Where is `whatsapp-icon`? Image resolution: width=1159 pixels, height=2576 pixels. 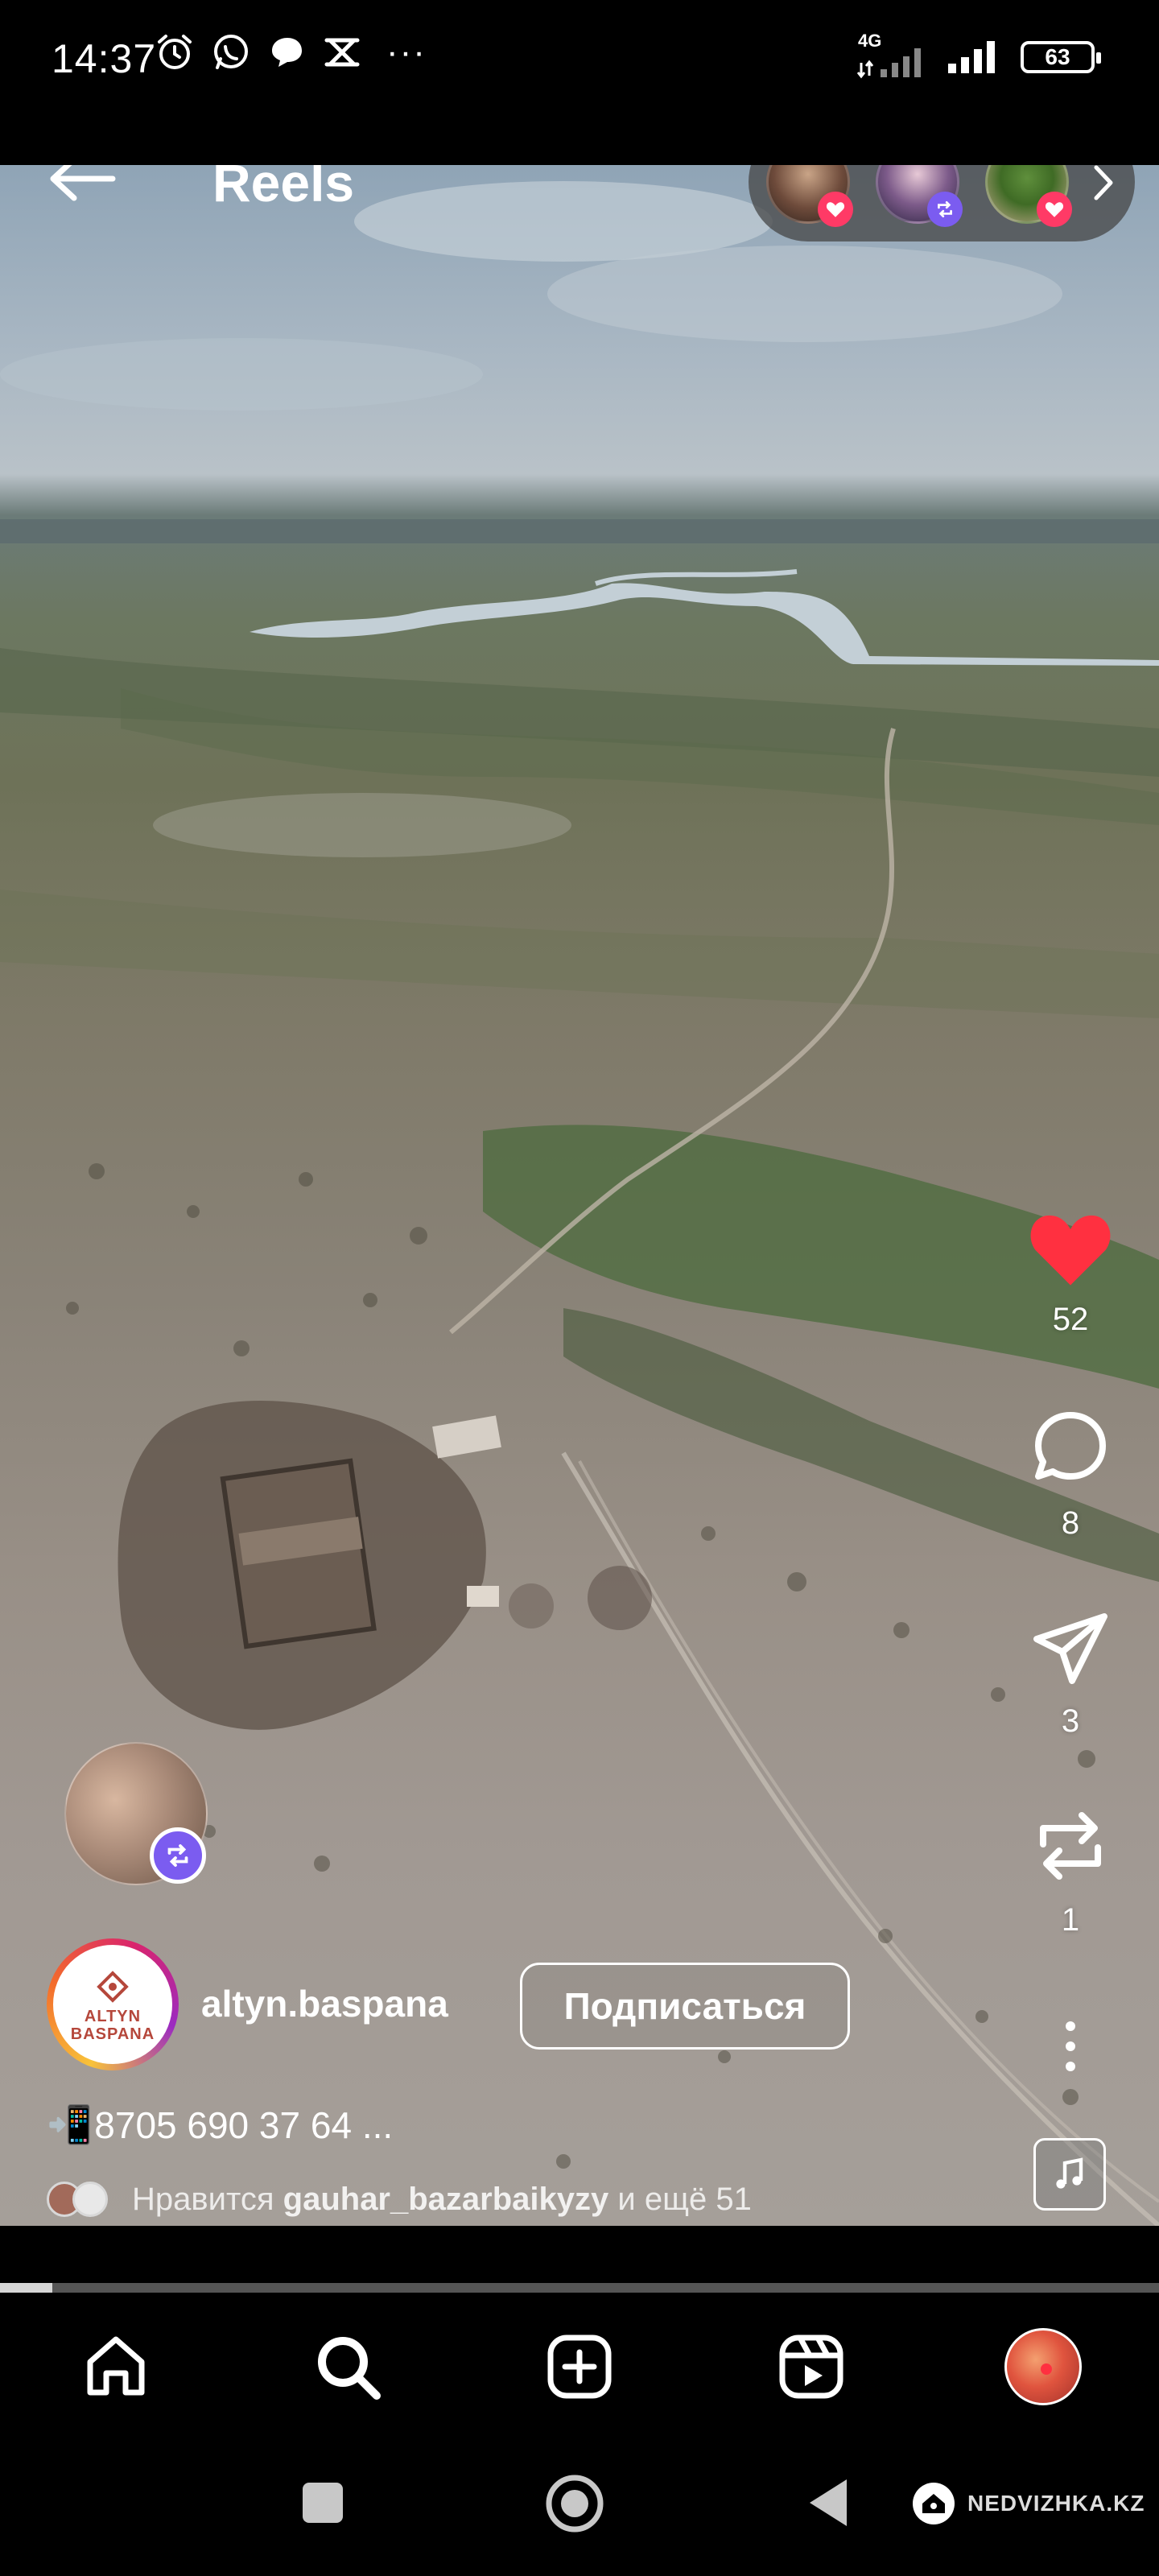
whatsapp-icon is located at coordinates (231, 52).